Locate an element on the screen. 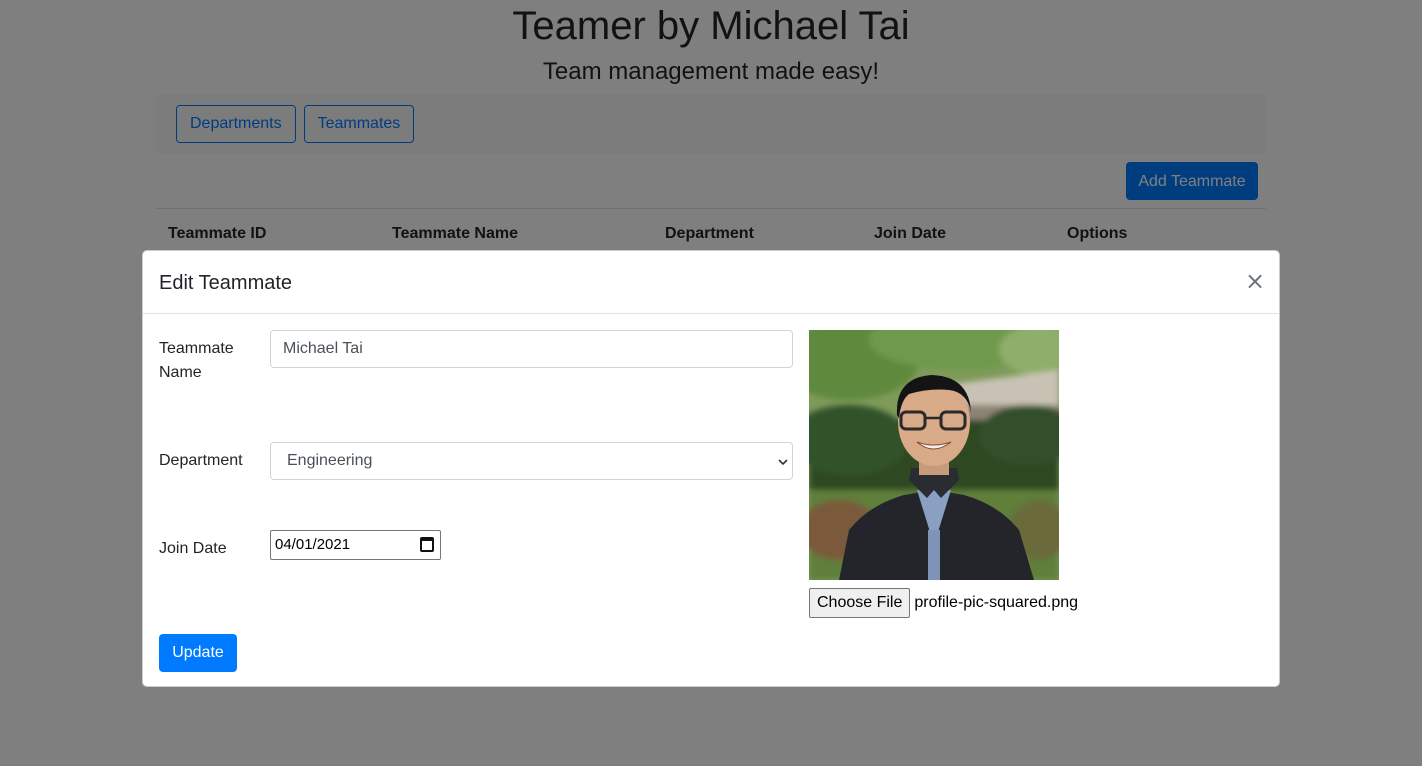  department-label: Department is located at coordinates (201, 460).